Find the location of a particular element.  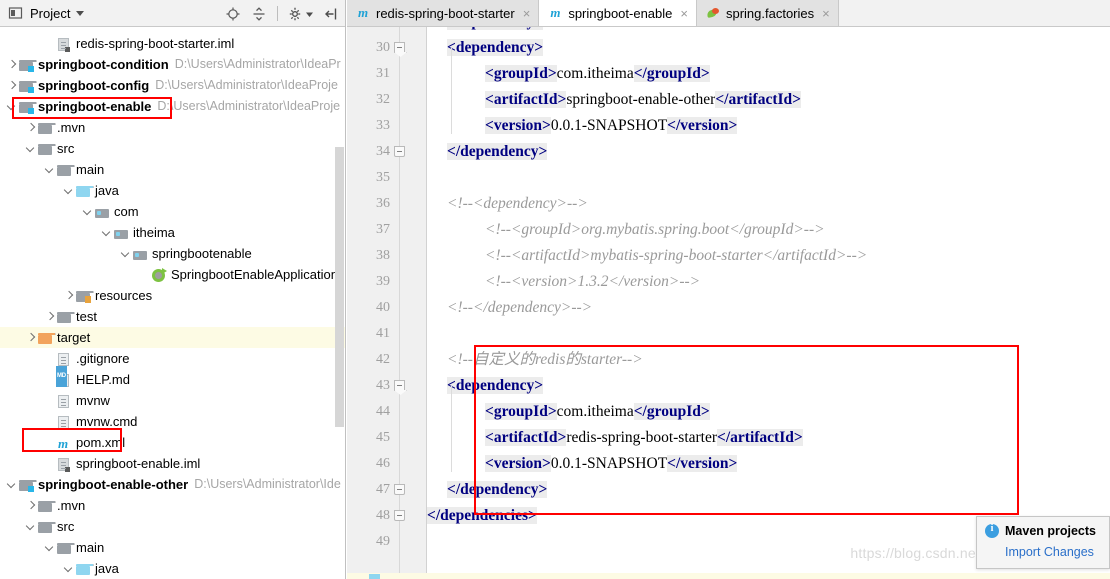

tree-row: mvnw is located at coordinates (172, 400).